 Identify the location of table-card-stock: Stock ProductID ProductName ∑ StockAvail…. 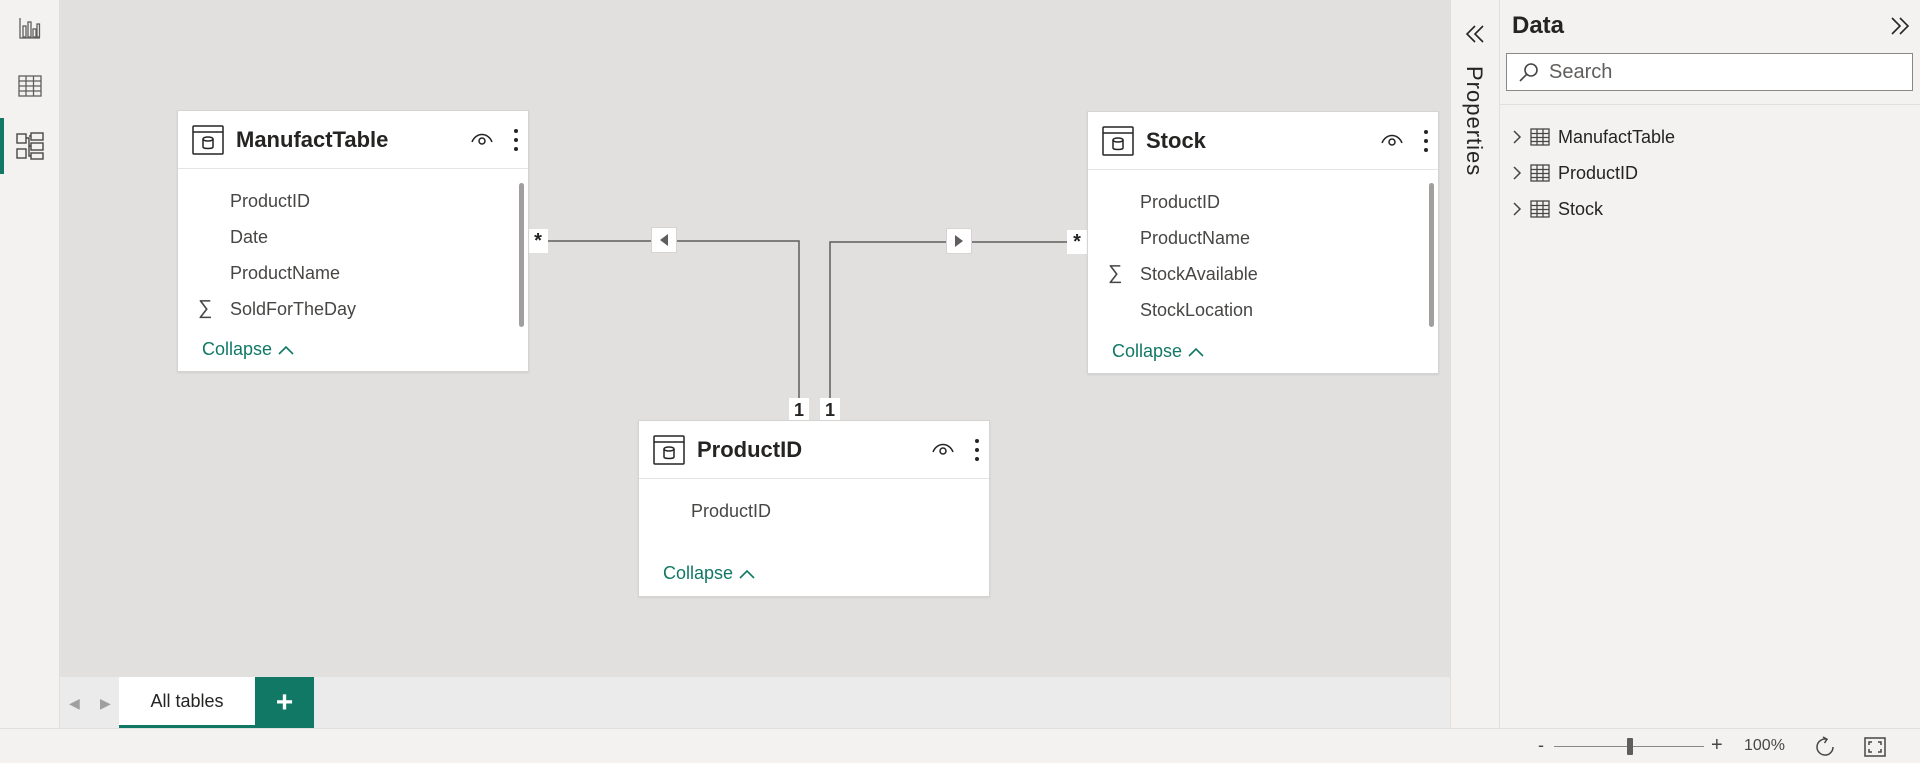
(1263, 242).